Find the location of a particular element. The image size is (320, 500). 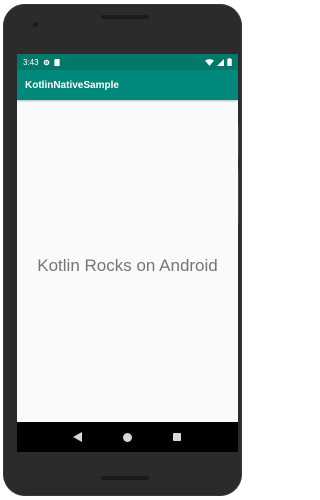

status-bar: 3:43 is located at coordinates (127, 62).